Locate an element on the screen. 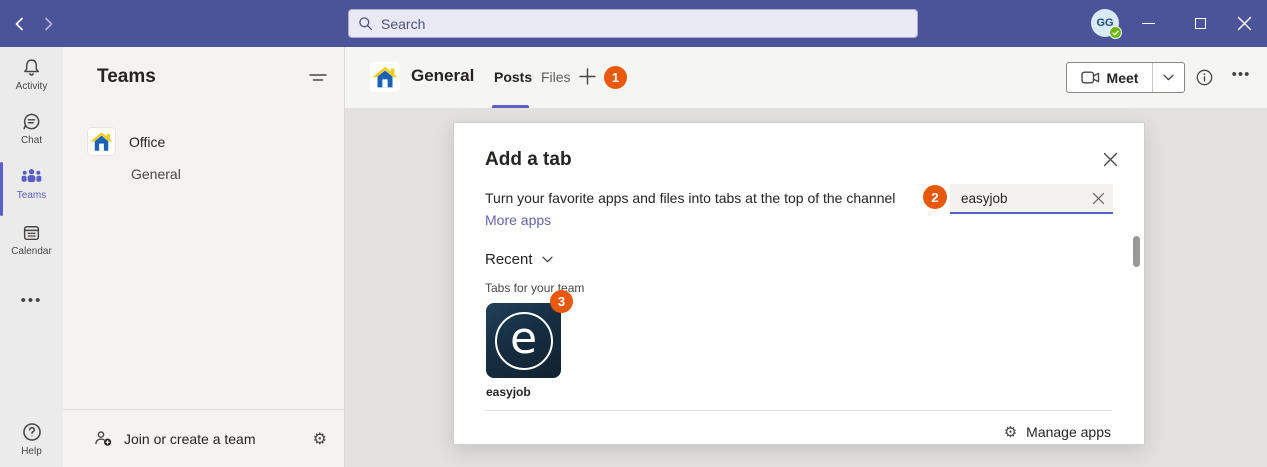 Image resolution: width=1267 pixels, height=467 pixels. team-item-office: Office is located at coordinates (126, 141).